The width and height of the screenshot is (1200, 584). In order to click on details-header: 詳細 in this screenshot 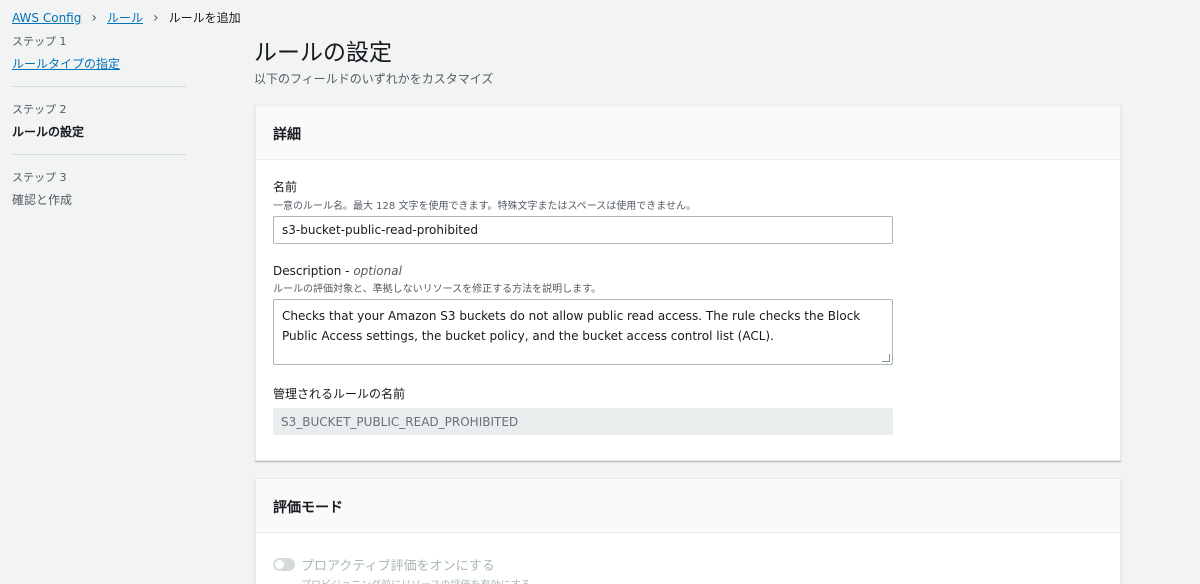, I will do `click(688, 133)`.